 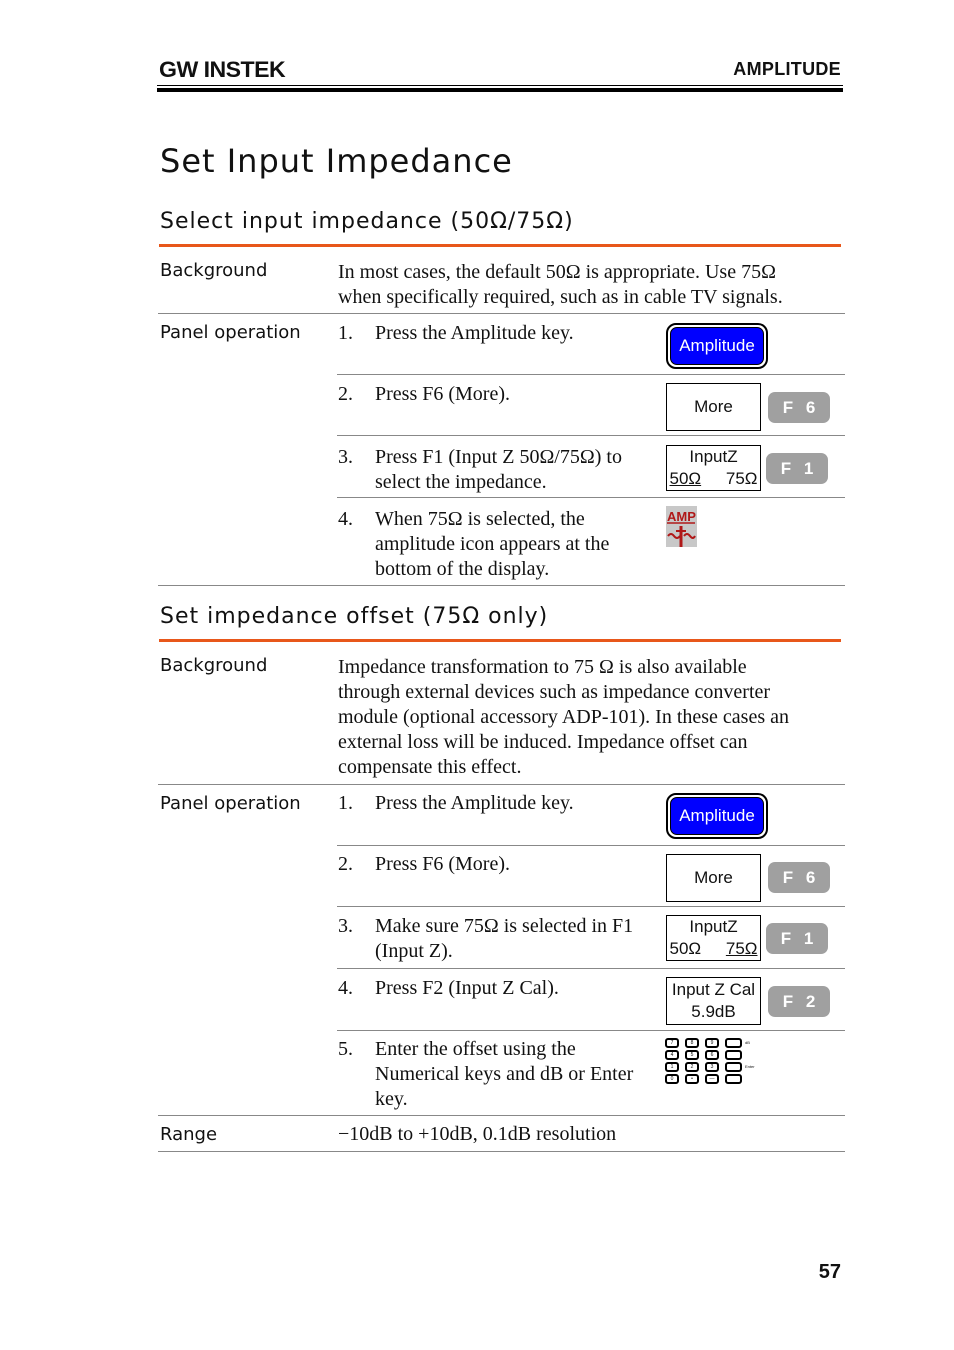 I want to click on keypad-key: 0, so click(x=672, y=1079).